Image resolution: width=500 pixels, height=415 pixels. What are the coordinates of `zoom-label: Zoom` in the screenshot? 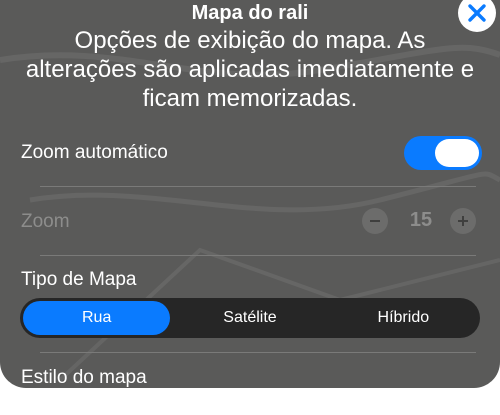 It's located at (45, 221).